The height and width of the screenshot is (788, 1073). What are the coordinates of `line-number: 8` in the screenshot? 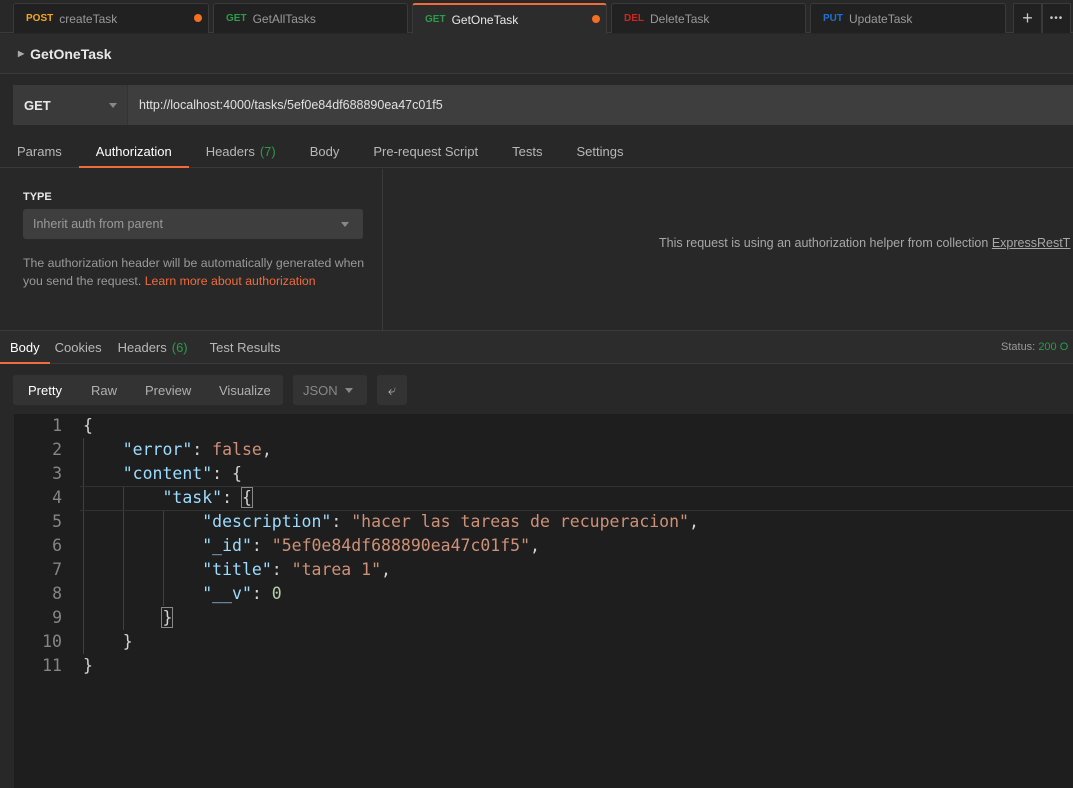 It's located at (57, 593).